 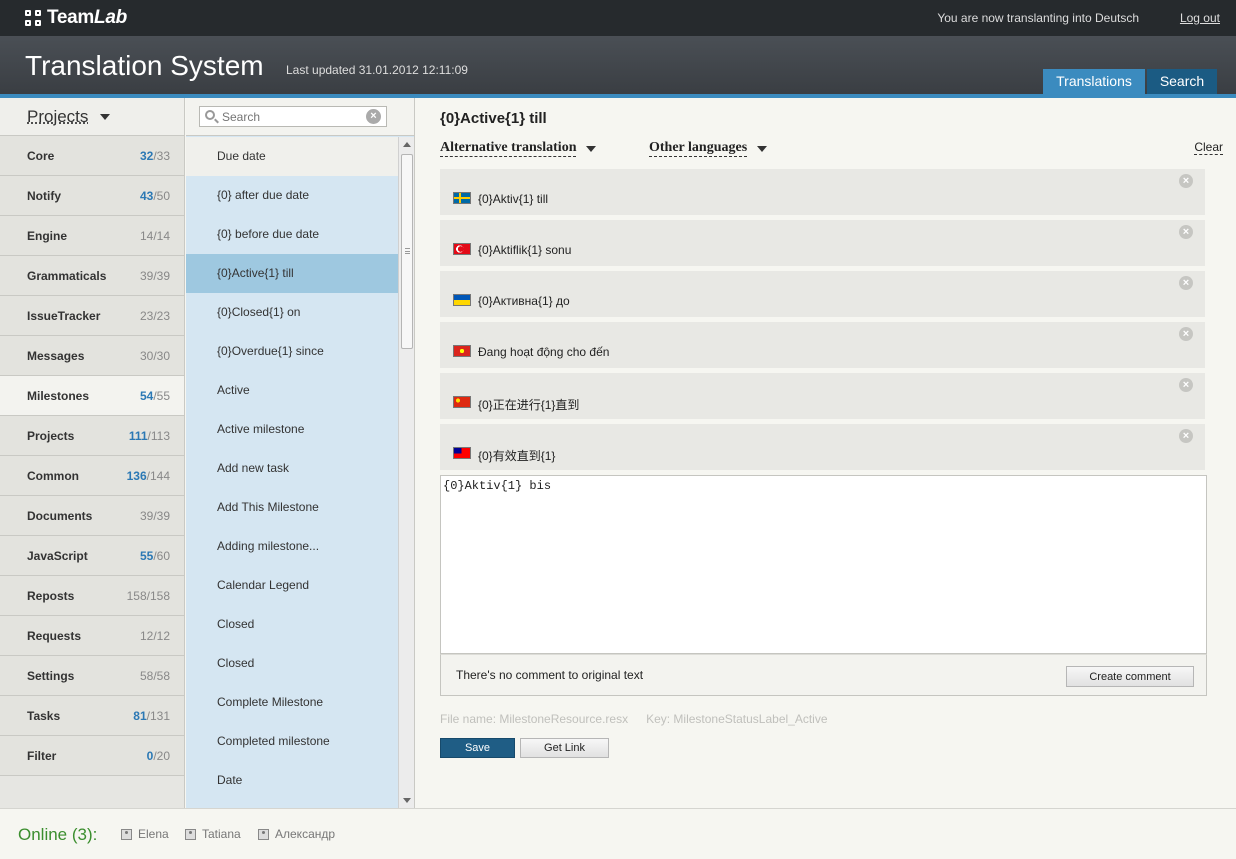 I want to click on sidebar-item-filter: Filter 0/20, so click(x=92, y=756).